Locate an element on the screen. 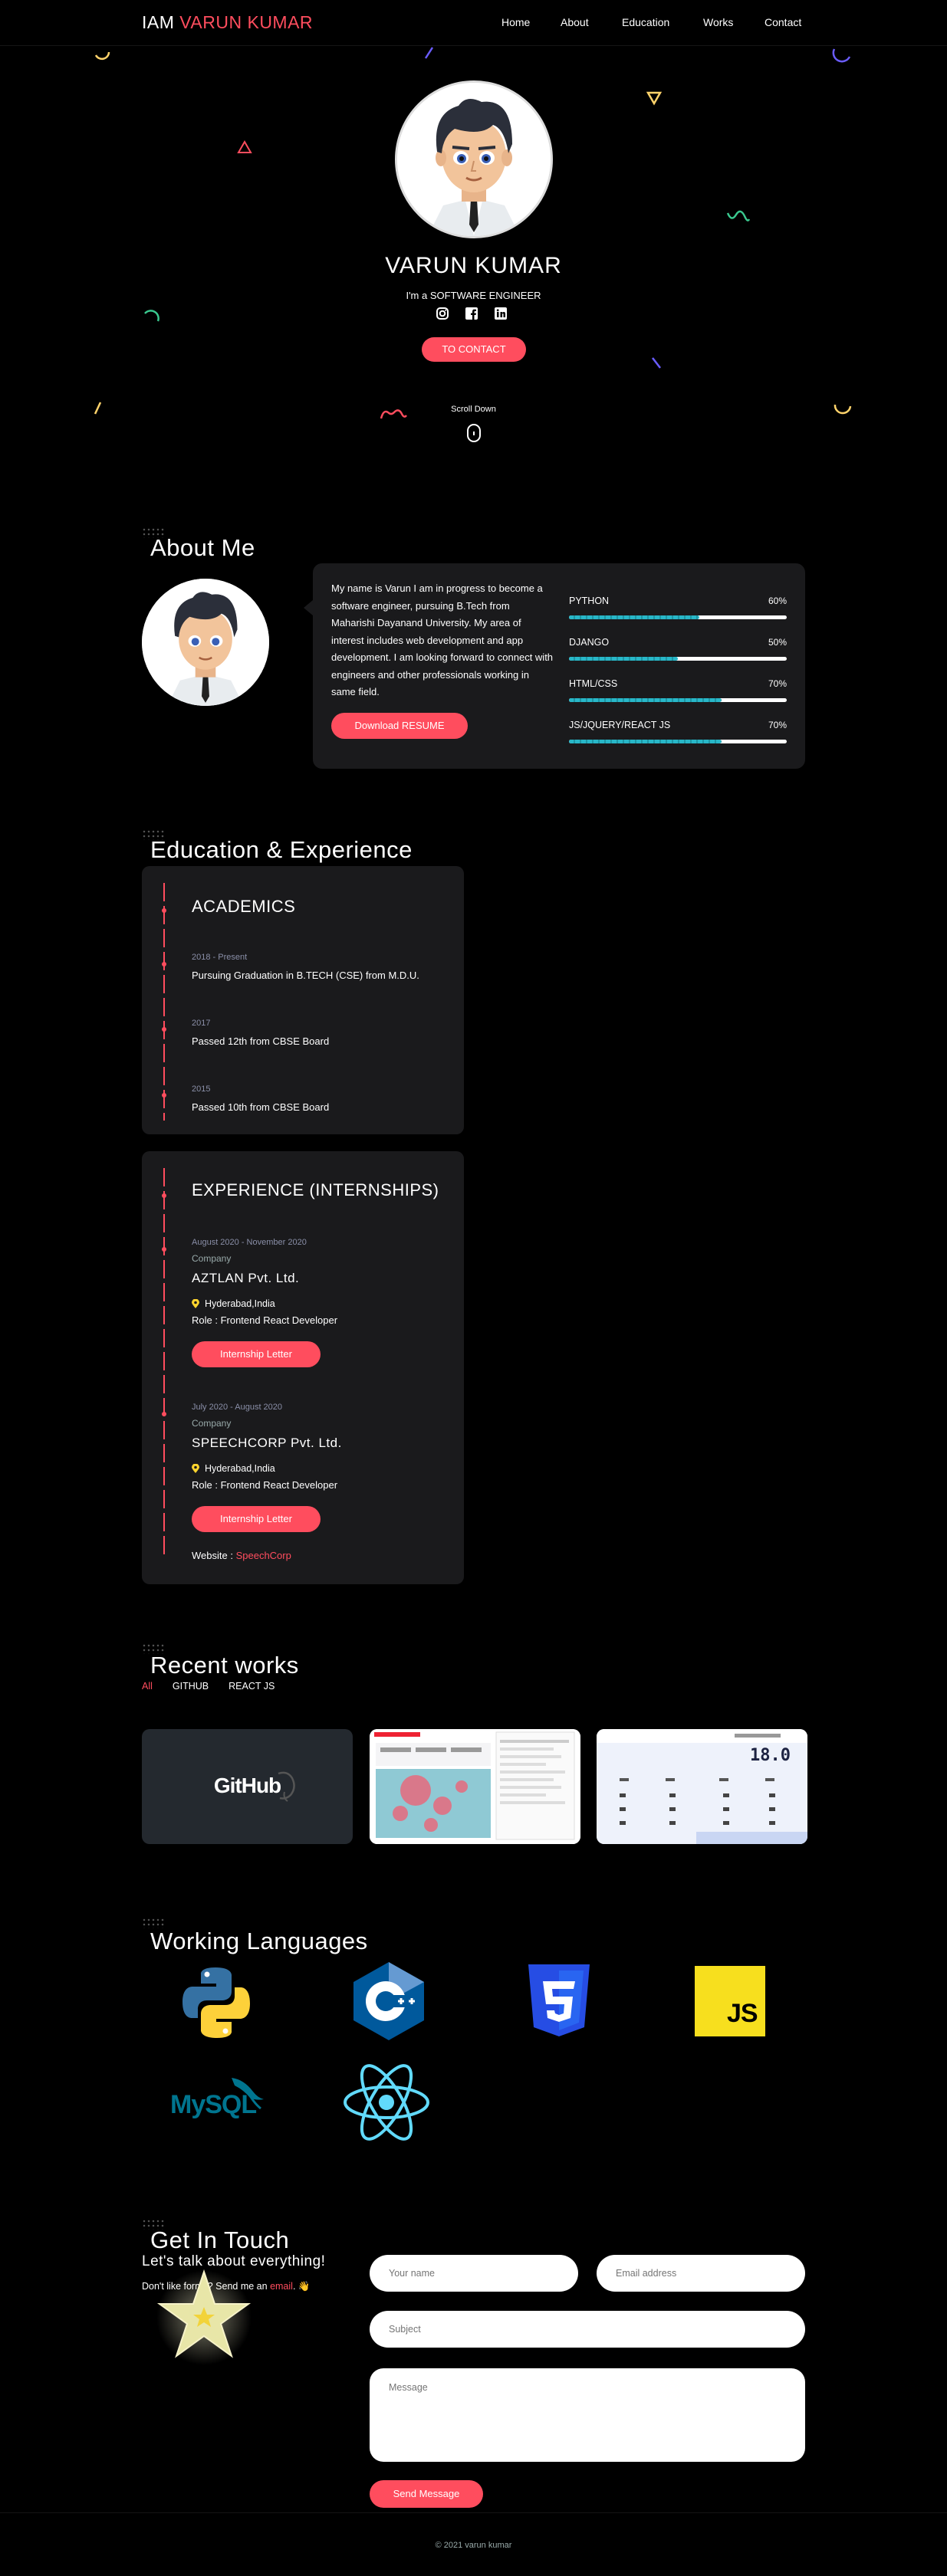 Image resolution: width=947 pixels, height=2576 pixels. education-title: Education & Experience is located at coordinates (281, 849).